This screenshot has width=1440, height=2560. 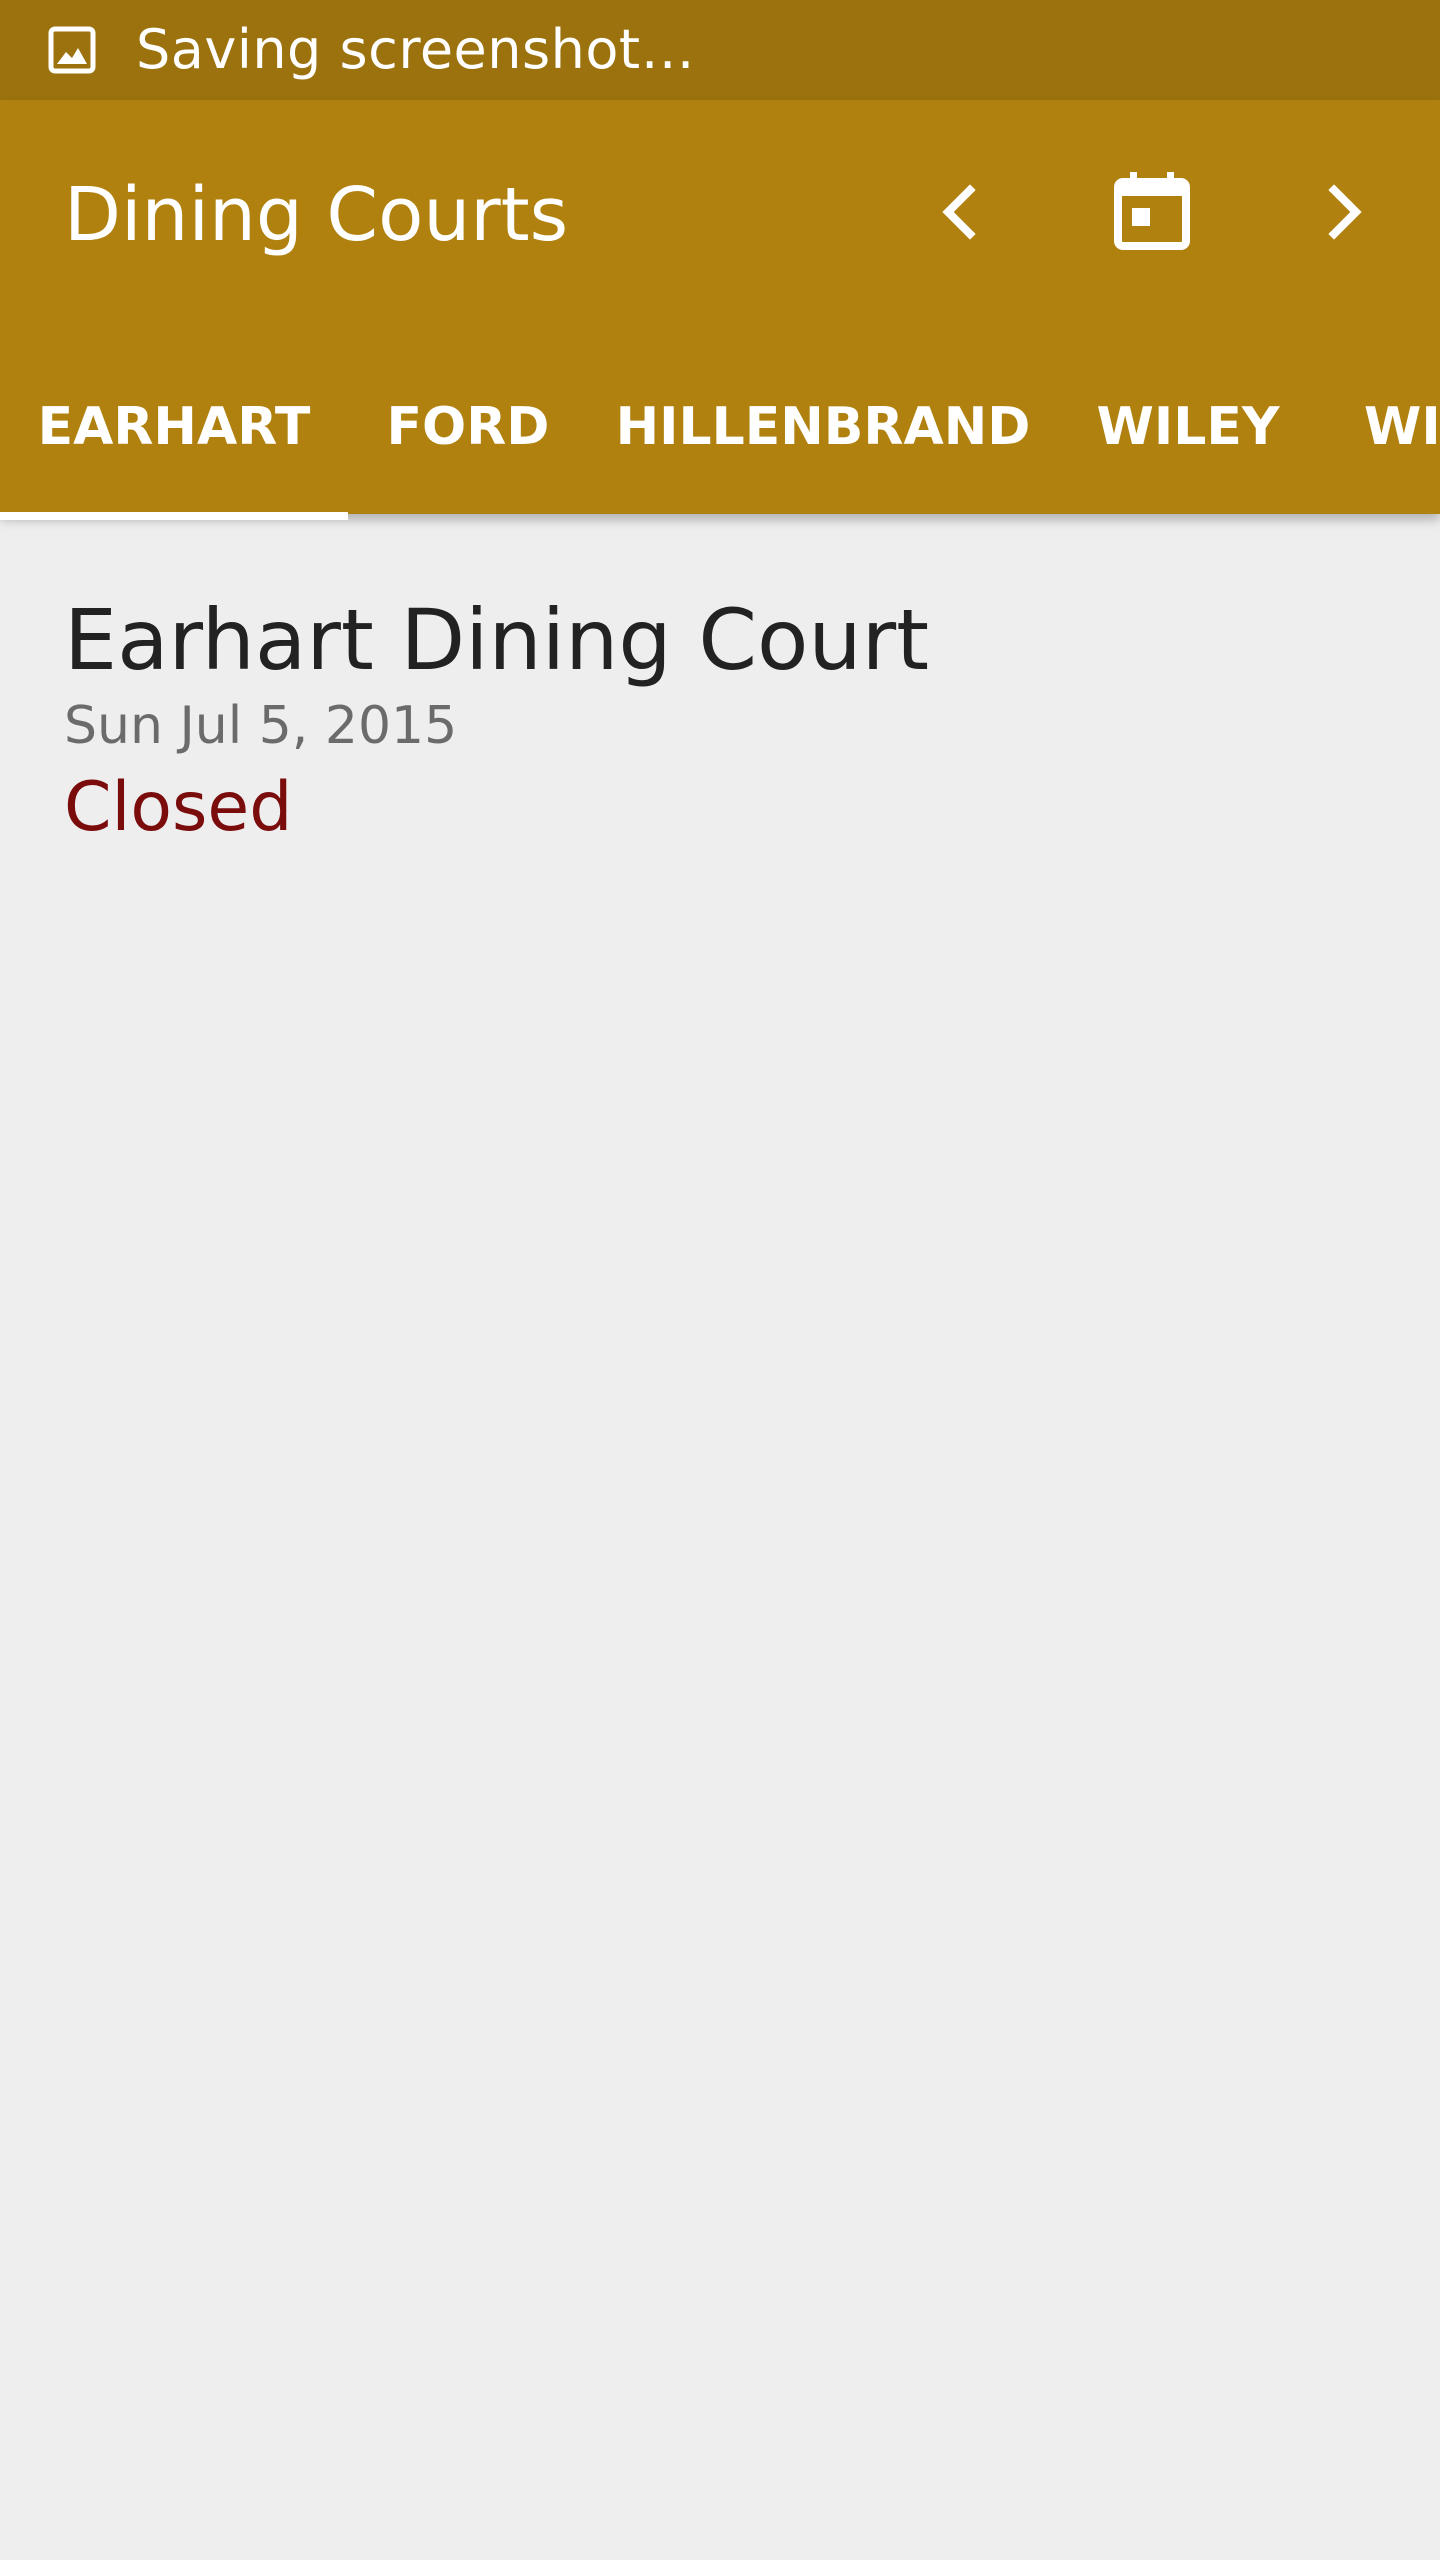 I want to click on chevron-right-icon, so click(x=1345, y=212).